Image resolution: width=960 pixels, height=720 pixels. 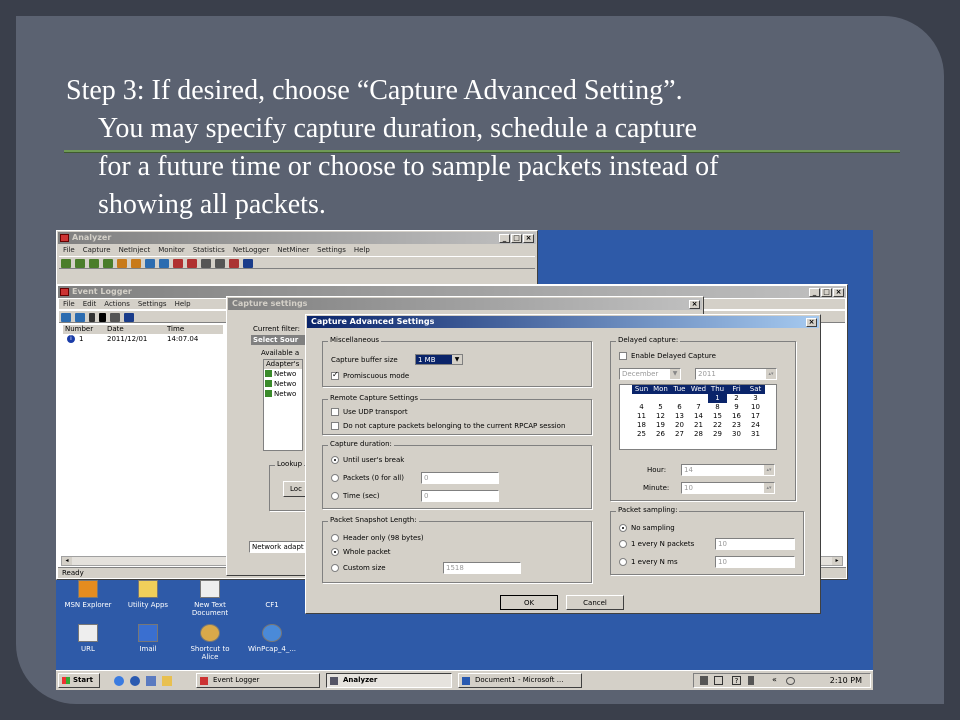 What do you see at coordinates (718, 680) in the screenshot?
I see `checkbox-icon` at bounding box center [718, 680].